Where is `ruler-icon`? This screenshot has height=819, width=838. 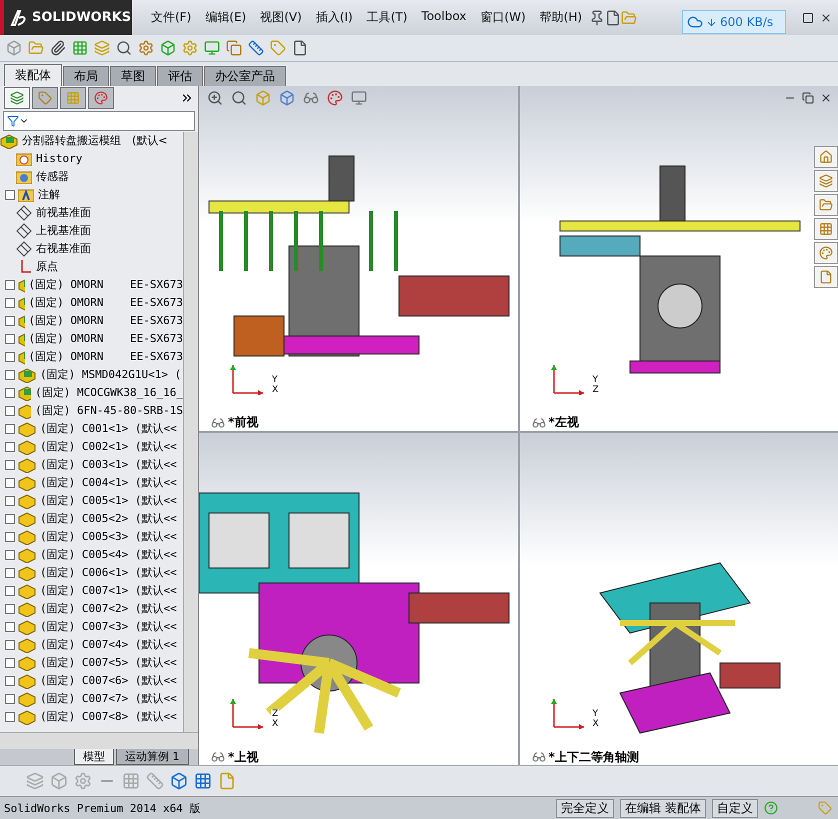 ruler-icon is located at coordinates (256, 48).